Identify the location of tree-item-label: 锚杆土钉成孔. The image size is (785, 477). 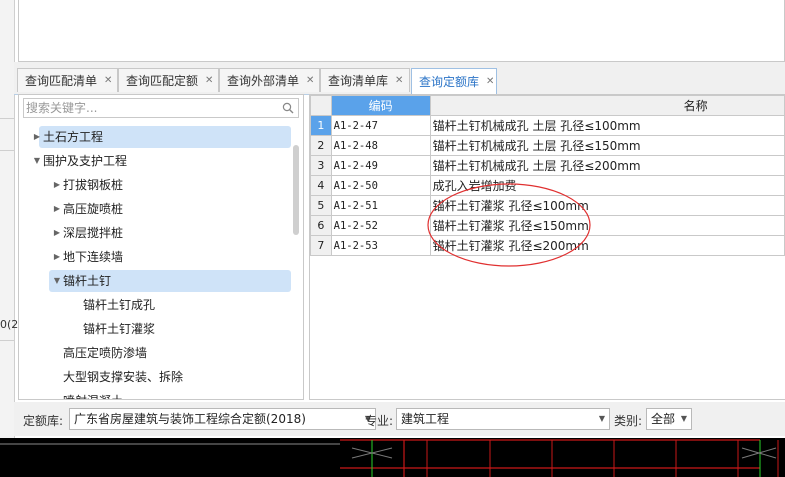
(119, 305).